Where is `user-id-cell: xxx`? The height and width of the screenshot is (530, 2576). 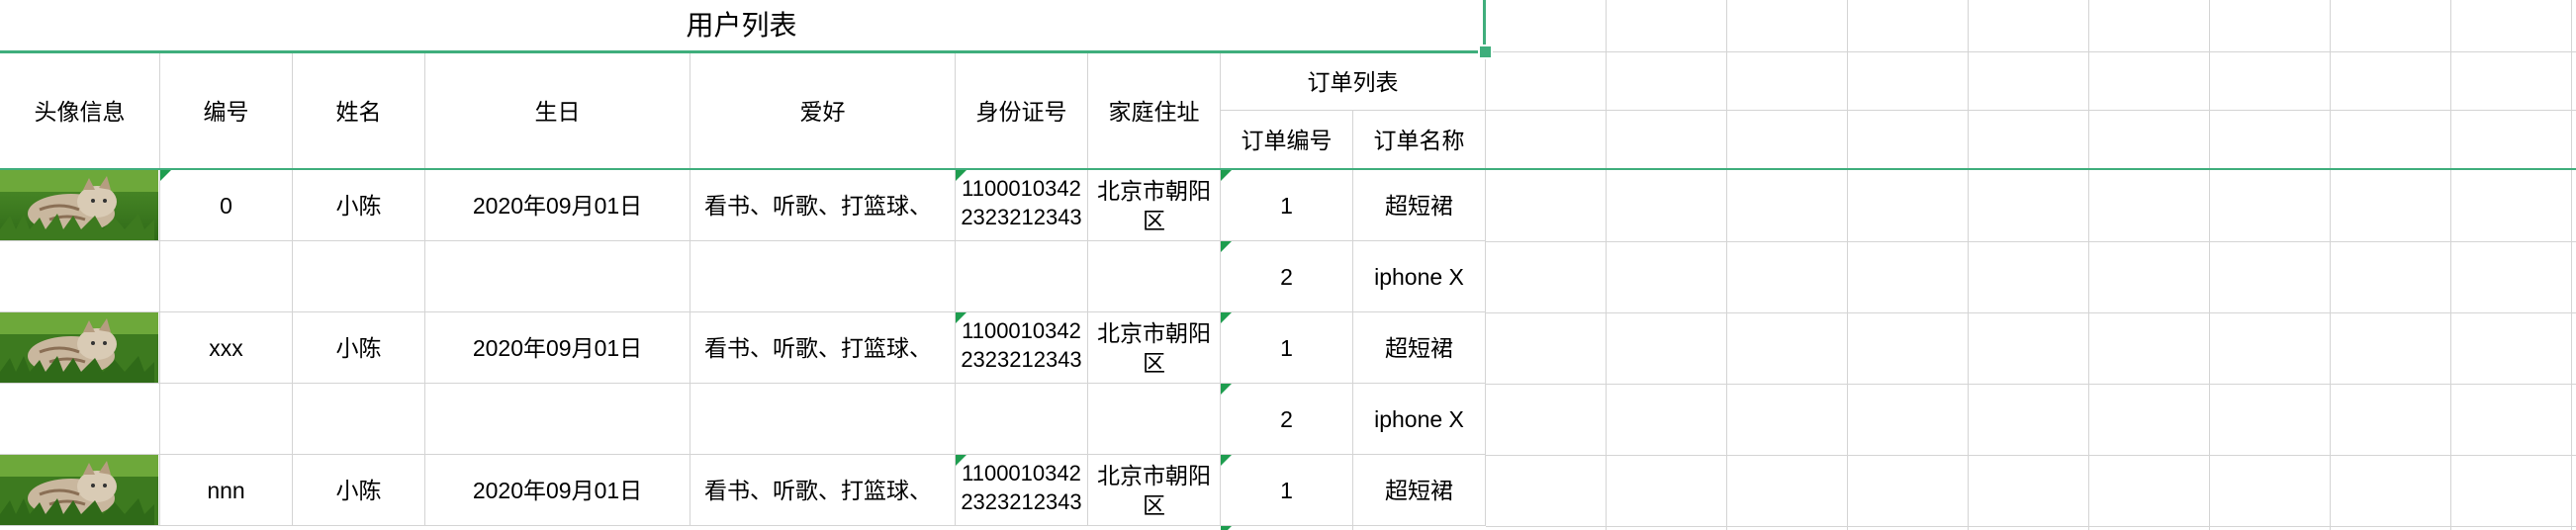 user-id-cell: xxx is located at coordinates (227, 348).